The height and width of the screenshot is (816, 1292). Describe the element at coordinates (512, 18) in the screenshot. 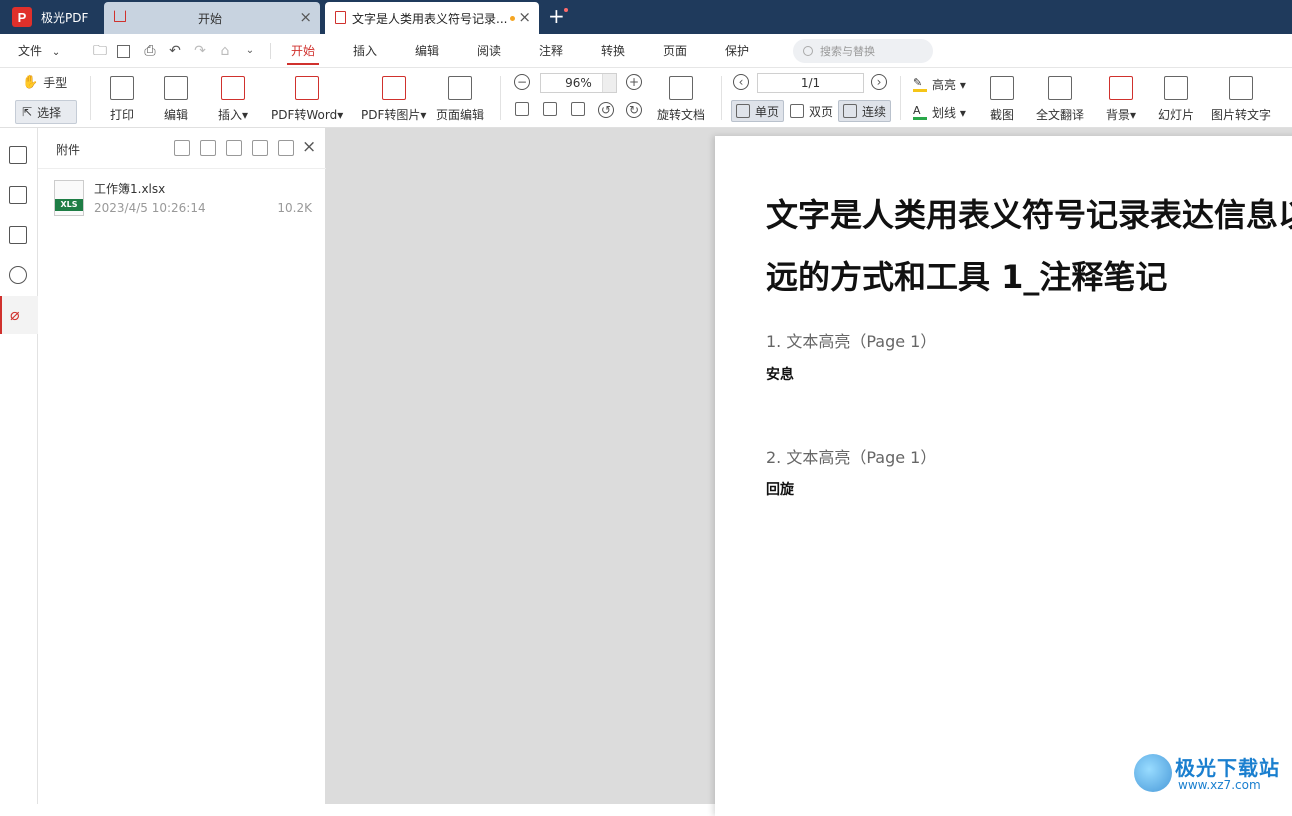

I see `unsaved-dot-icon` at that location.